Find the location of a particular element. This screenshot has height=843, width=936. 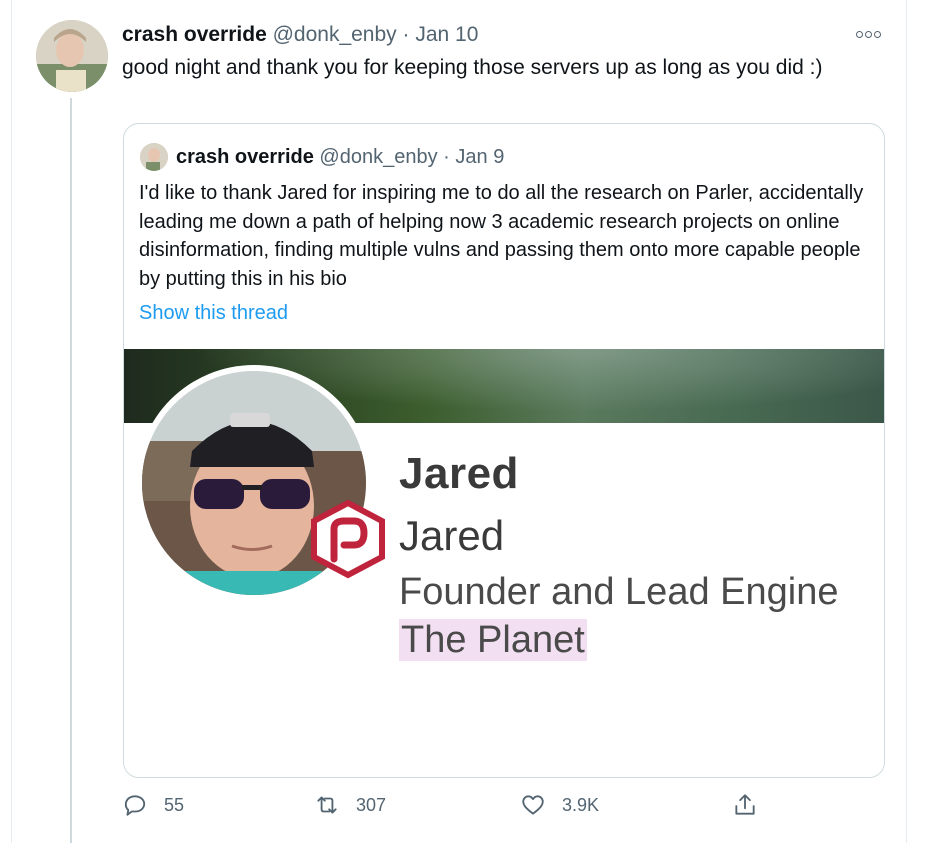

quoted-author-name: crash override is located at coordinates (245, 157).